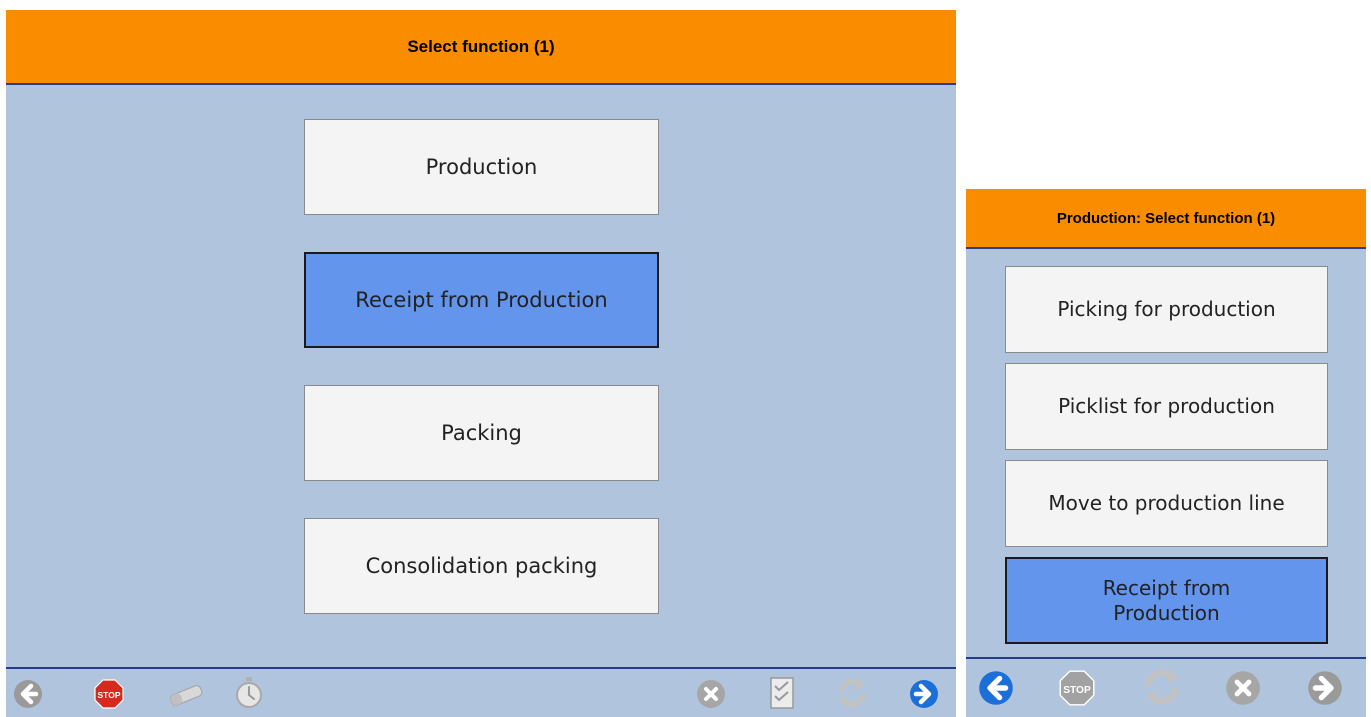  I want to click on page-title: Select function (1), so click(481, 47).